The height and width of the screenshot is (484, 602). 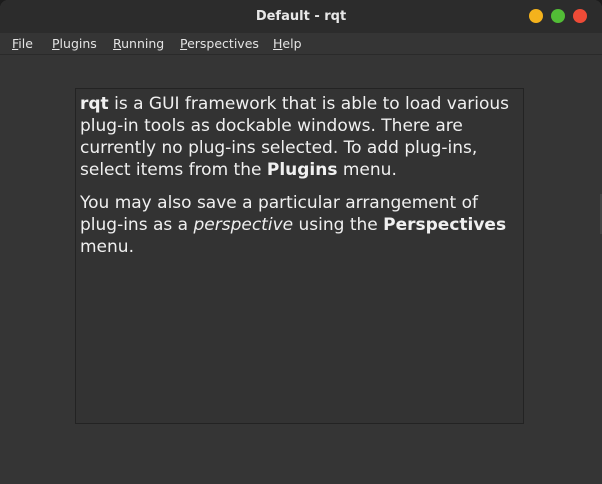 I want to click on close-icon, so click(x=580, y=16).